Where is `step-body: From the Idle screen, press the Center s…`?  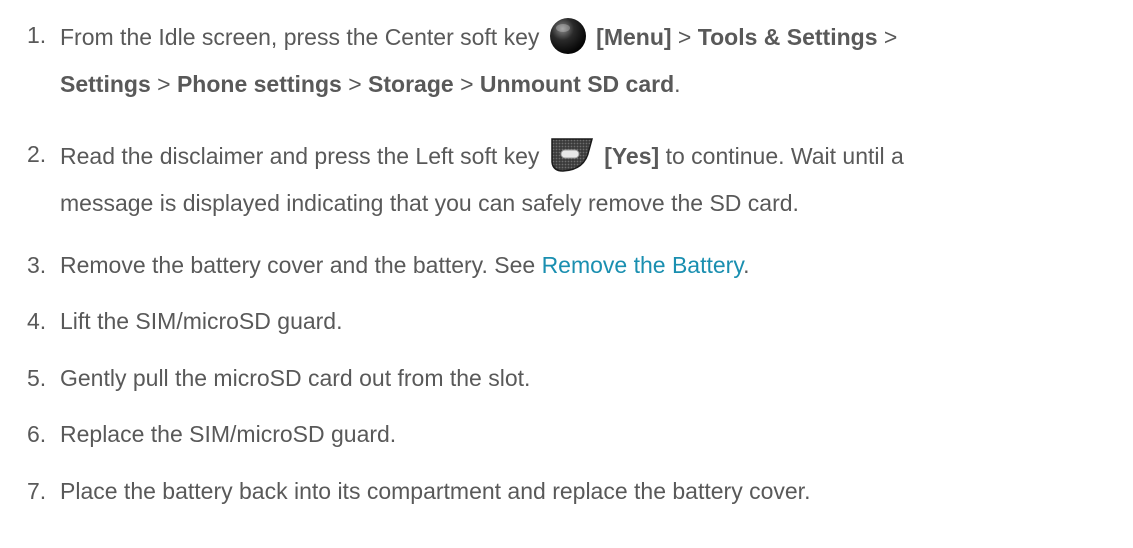 step-body: From the Idle screen, press the Center s… is located at coordinates (590, 60).